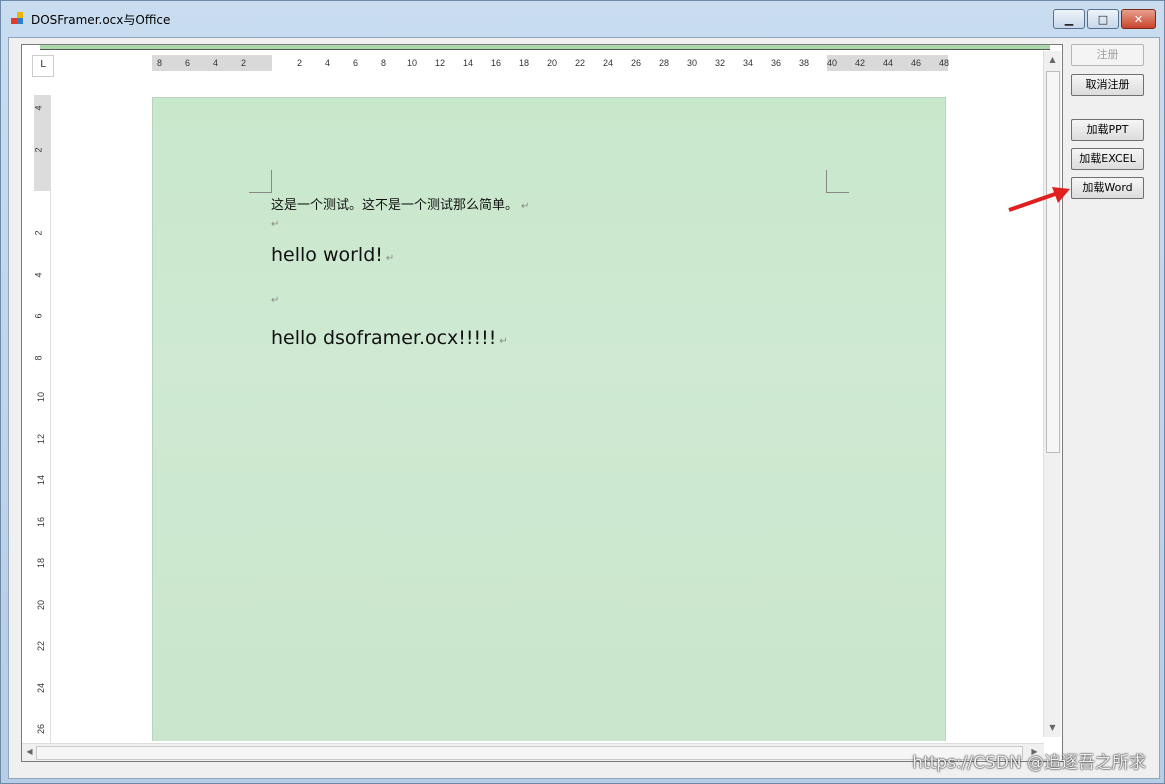 The image size is (1165, 784). I want to click on watermark: https://CSDN @追逐吾之所求, so click(1029, 763).